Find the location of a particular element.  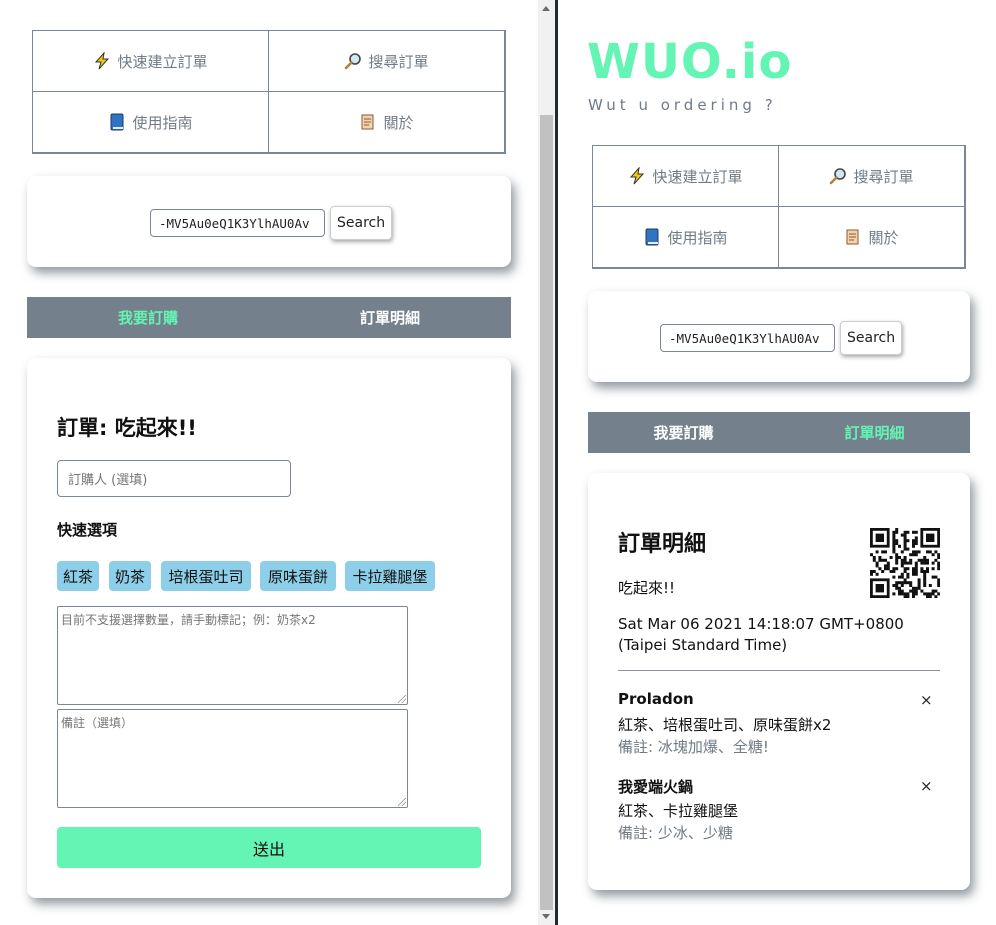

entry-note: 備註: 少冰、少糖 is located at coordinates (675, 833).